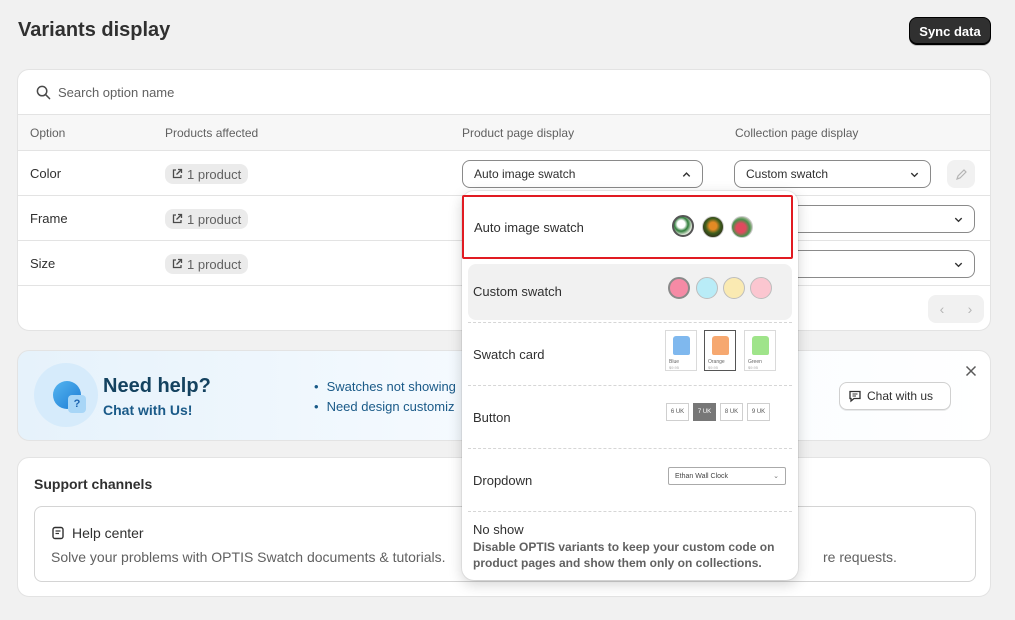 The height and width of the screenshot is (620, 1015). I want to click on header-product-page-display: Product page display, so click(518, 133).